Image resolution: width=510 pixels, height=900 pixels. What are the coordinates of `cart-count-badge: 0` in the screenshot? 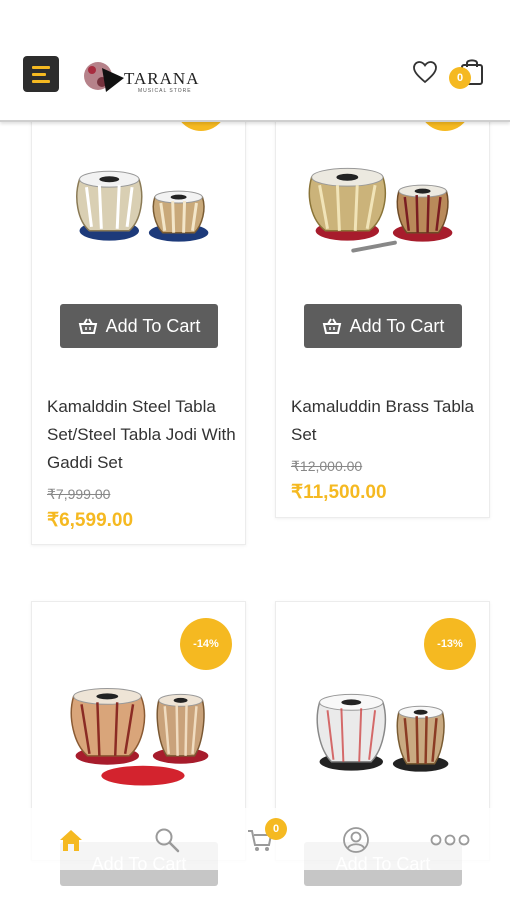 It's located at (276, 829).